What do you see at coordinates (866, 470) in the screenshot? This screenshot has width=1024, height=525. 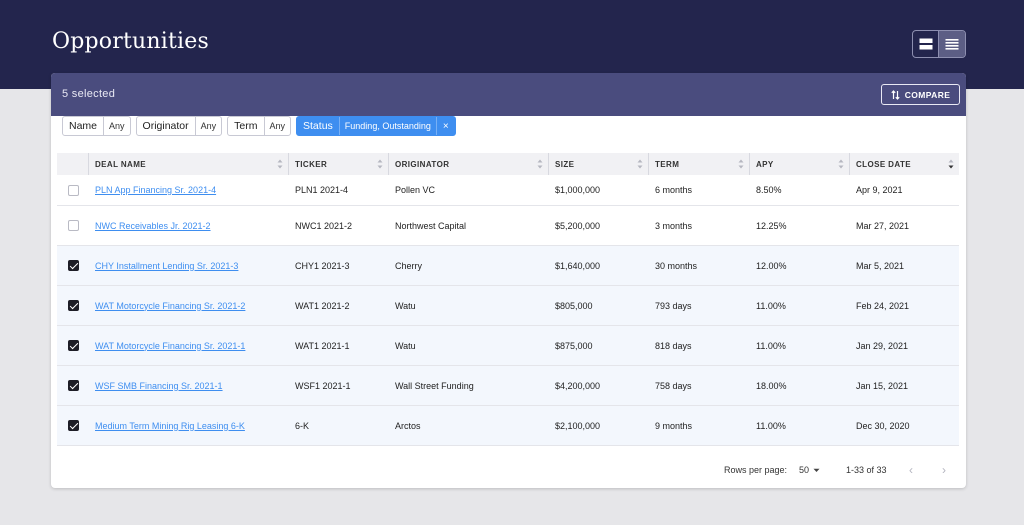 I see `pagination-range: 1-33 of 33` at bounding box center [866, 470].